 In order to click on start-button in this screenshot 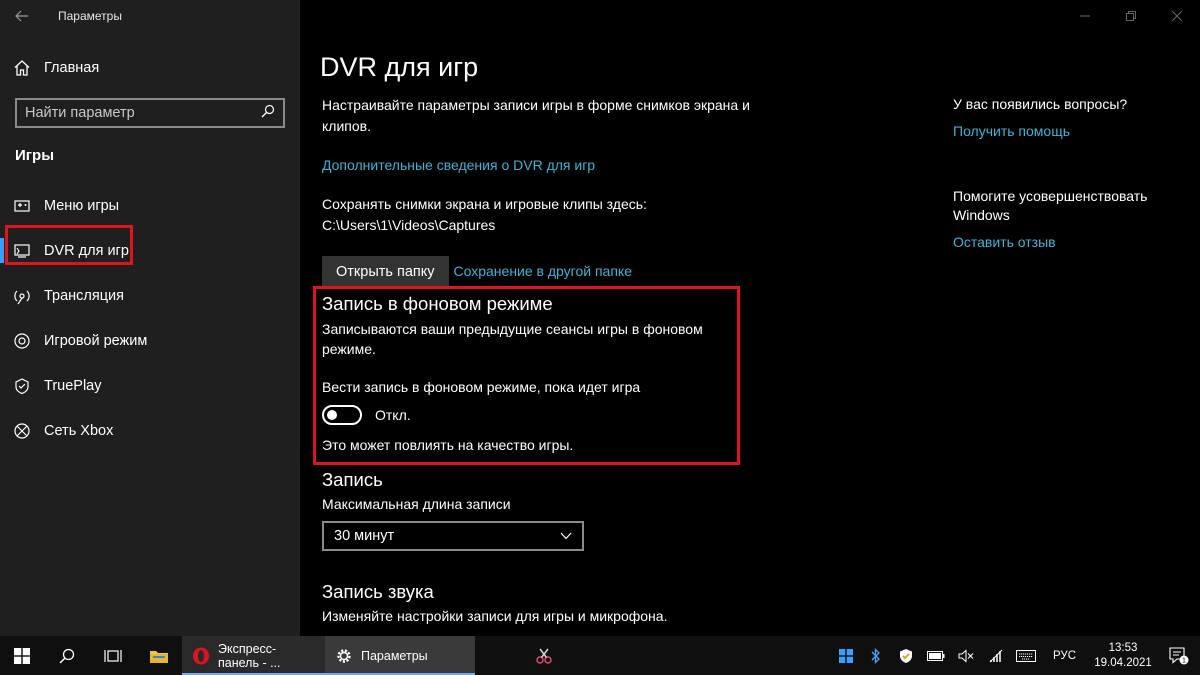, I will do `click(22, 655)`.